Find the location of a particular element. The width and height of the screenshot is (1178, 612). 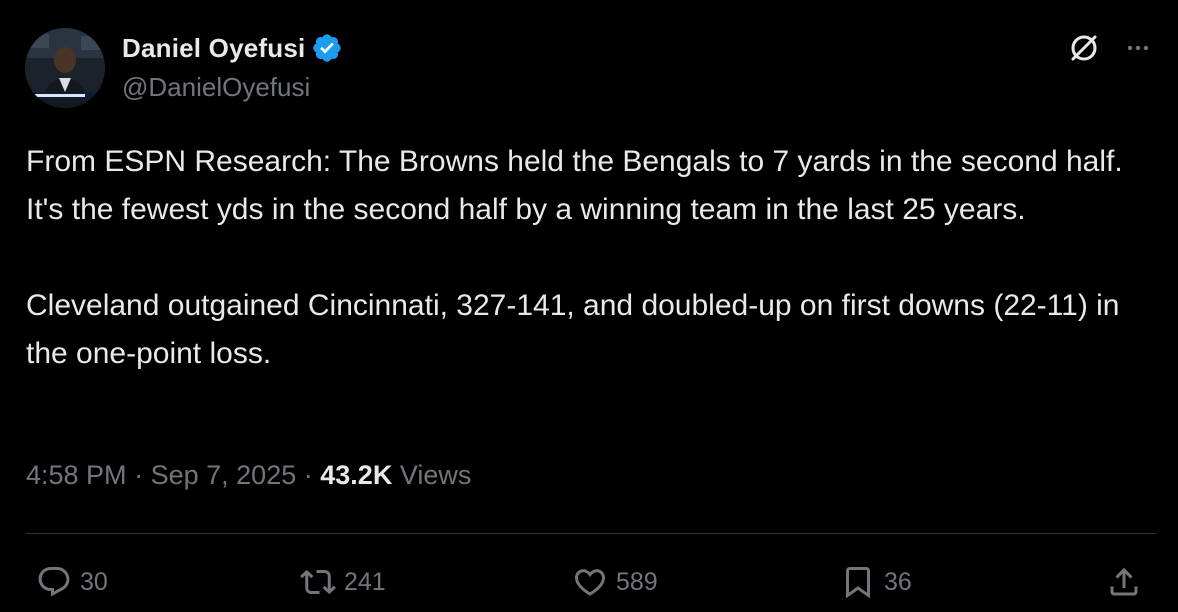

display-name: Daniel Oyefusi is located at coordinates (213, 48).